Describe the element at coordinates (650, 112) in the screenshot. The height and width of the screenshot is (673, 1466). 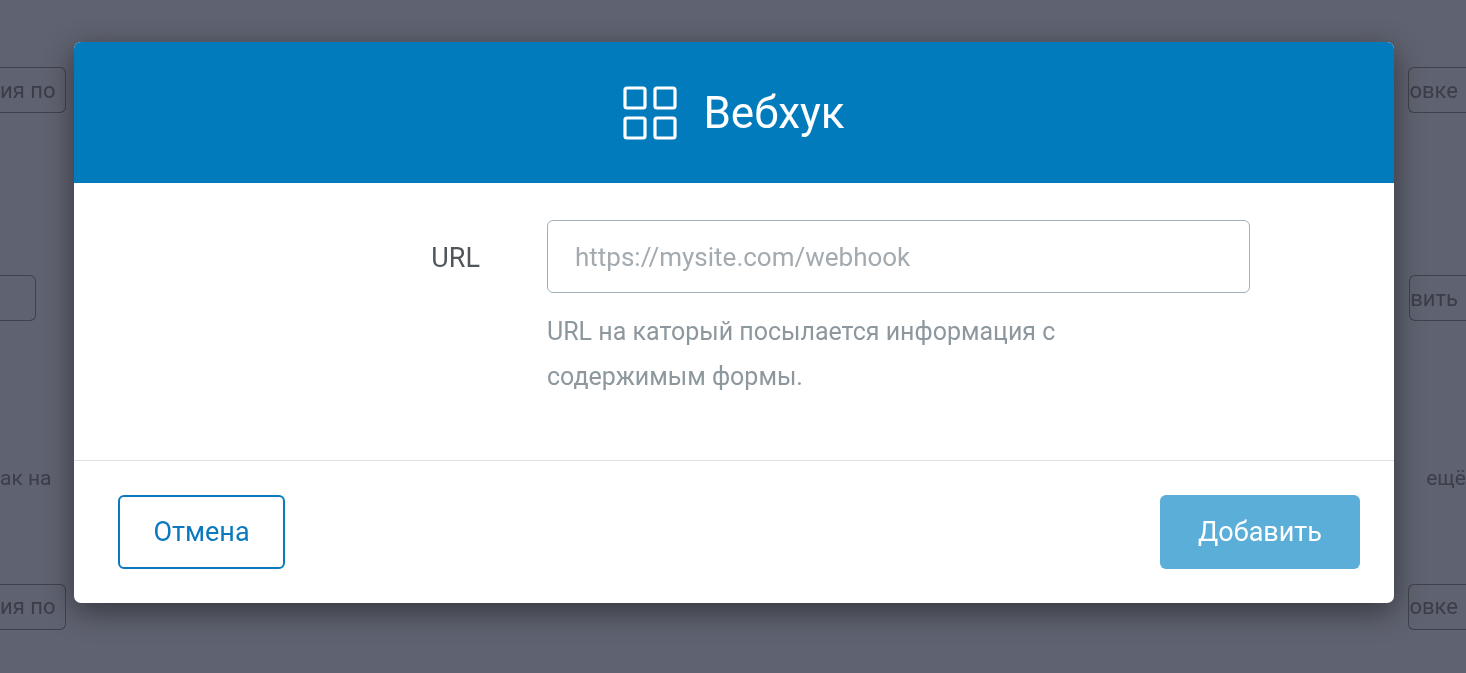
I see `grid-icon` at that location.